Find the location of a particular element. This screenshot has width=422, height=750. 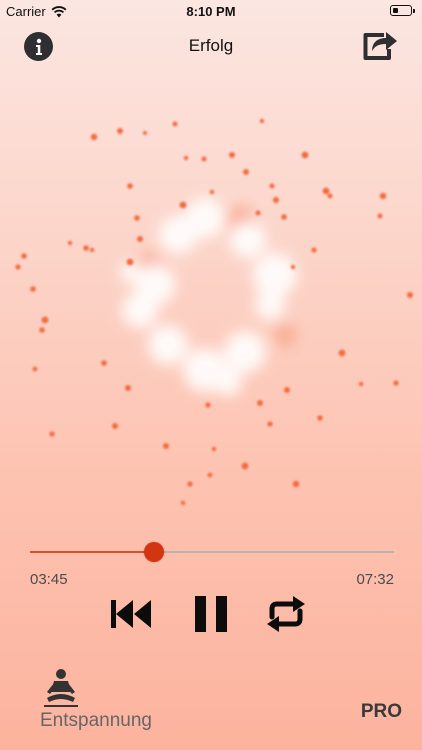

repeat-icon is located at coordinates (286, 614).